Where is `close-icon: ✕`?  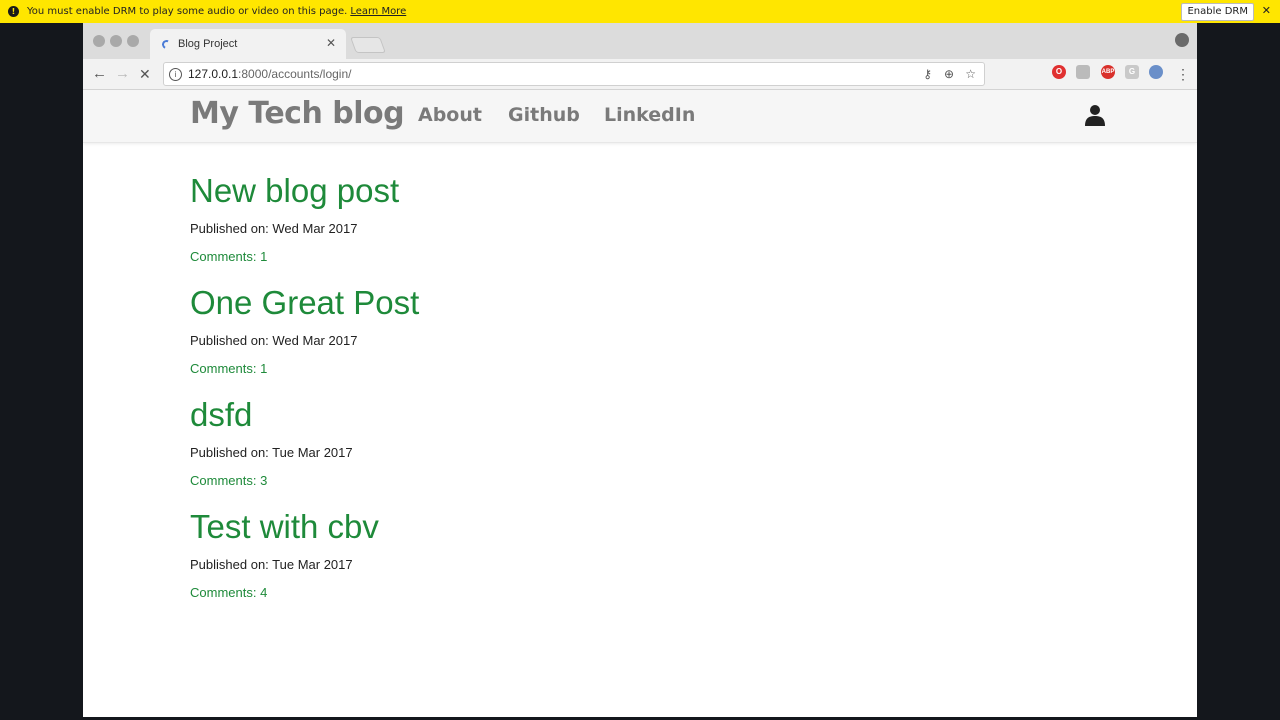
close-icon: ✕ is located at coordinates (1266, 10).